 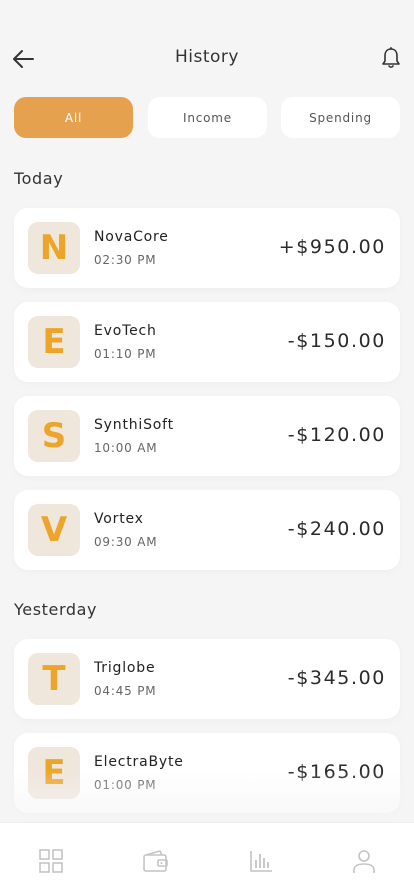 I want to click on bell-icon, so click(x=391, y=58).